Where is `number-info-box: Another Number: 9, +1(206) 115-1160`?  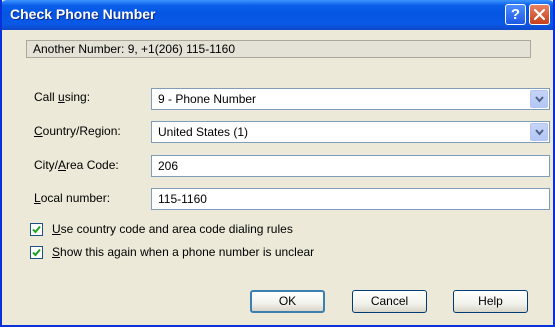
number-info-box: Another Number: 9, +1(206) 115-1160 is located at coordinates (278, 49).